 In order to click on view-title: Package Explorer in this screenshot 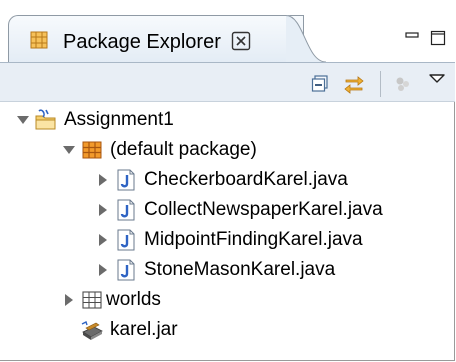, I will do `click(142, 42)`.